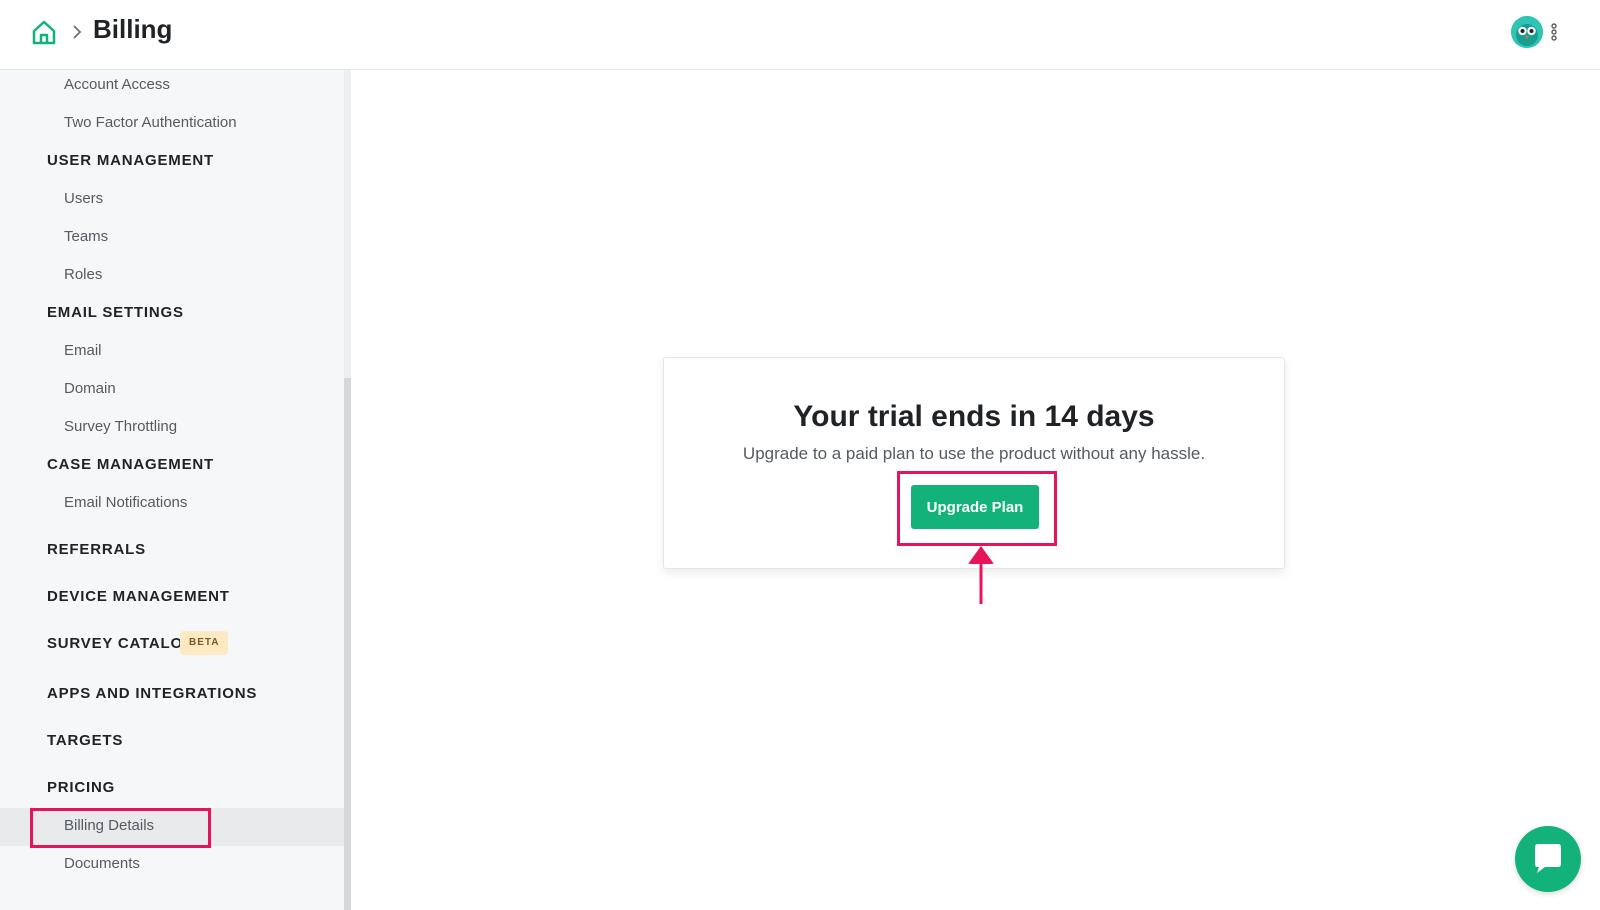  I want to click on upgrade-button-highlight, so click(977, 508).